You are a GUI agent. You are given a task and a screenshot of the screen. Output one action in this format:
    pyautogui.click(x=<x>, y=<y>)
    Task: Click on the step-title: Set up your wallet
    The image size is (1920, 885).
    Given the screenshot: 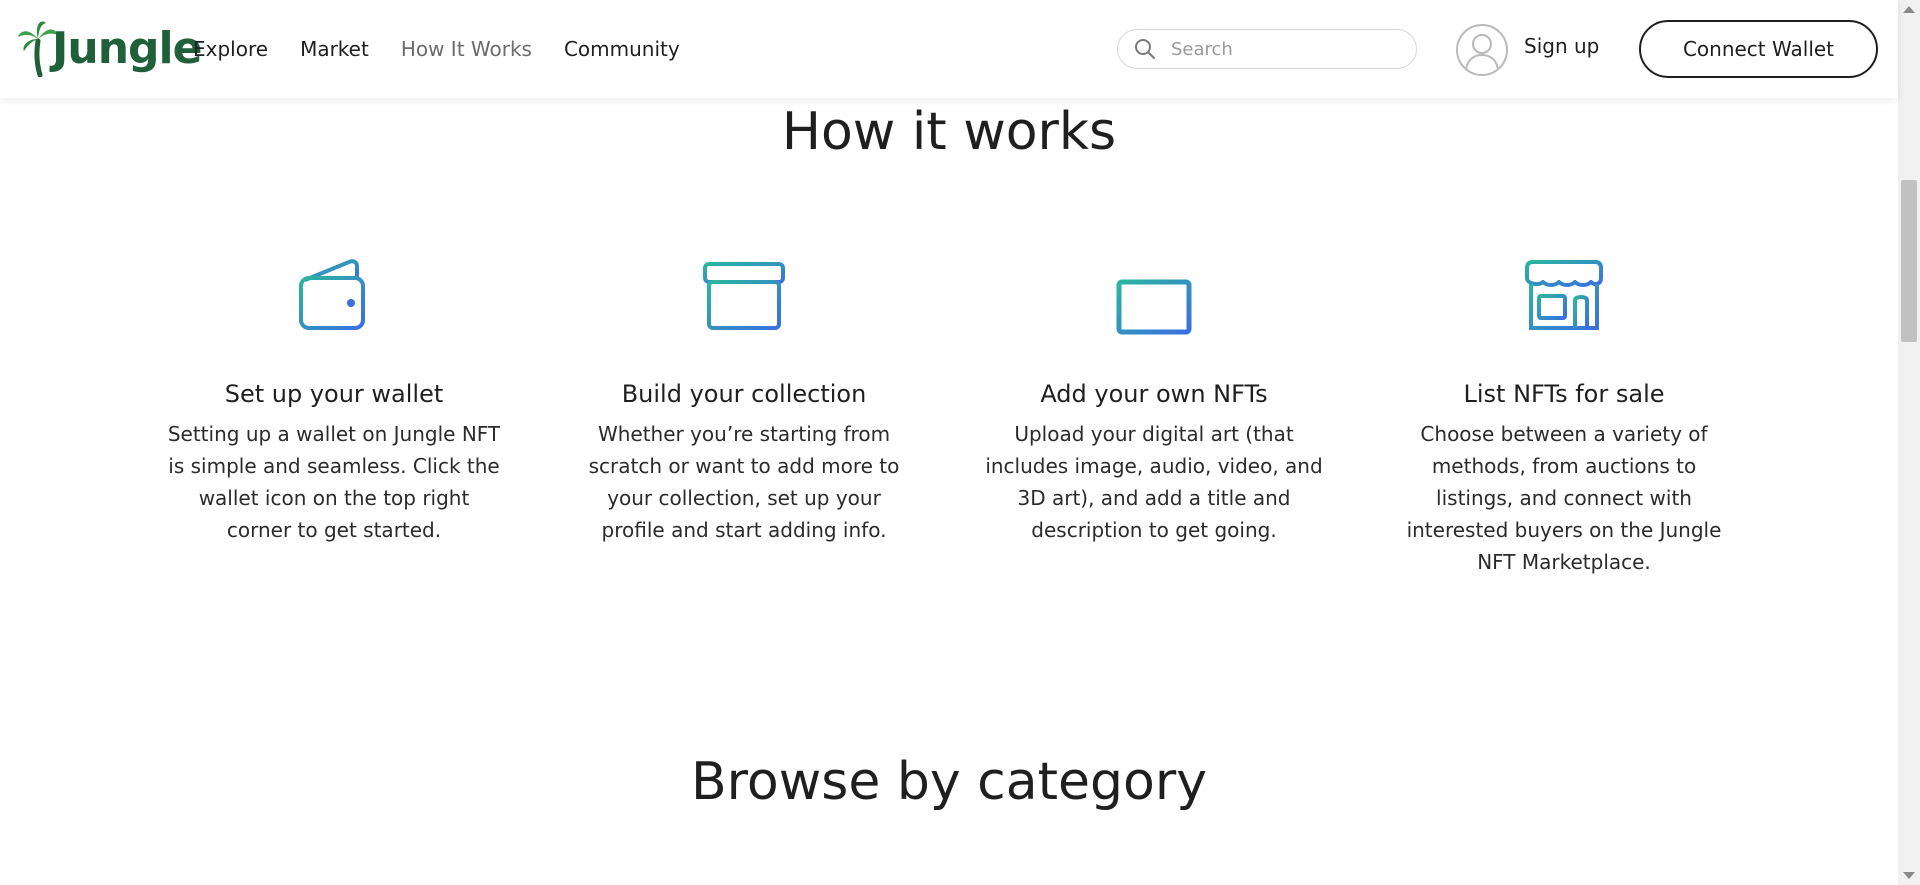 What is the action you would take?
    pyautogui.click(x=334, y=394)
    